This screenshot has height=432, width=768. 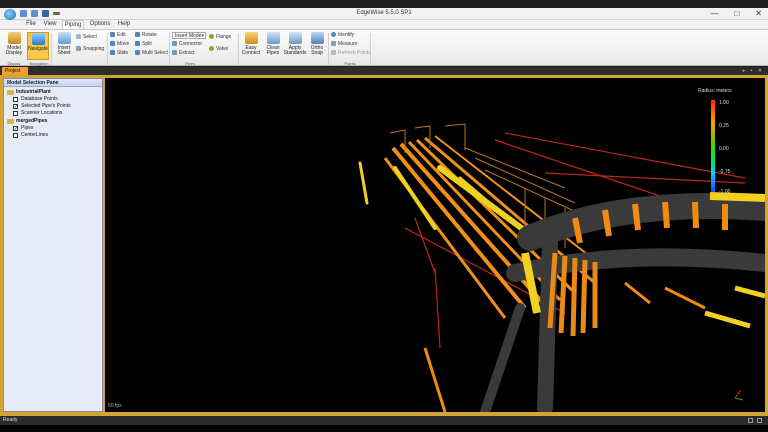 What do you see at coordinates (27, 128) in the screenshot?
I see `tree-item-label: Pipes` at bounding box center [27, 128].